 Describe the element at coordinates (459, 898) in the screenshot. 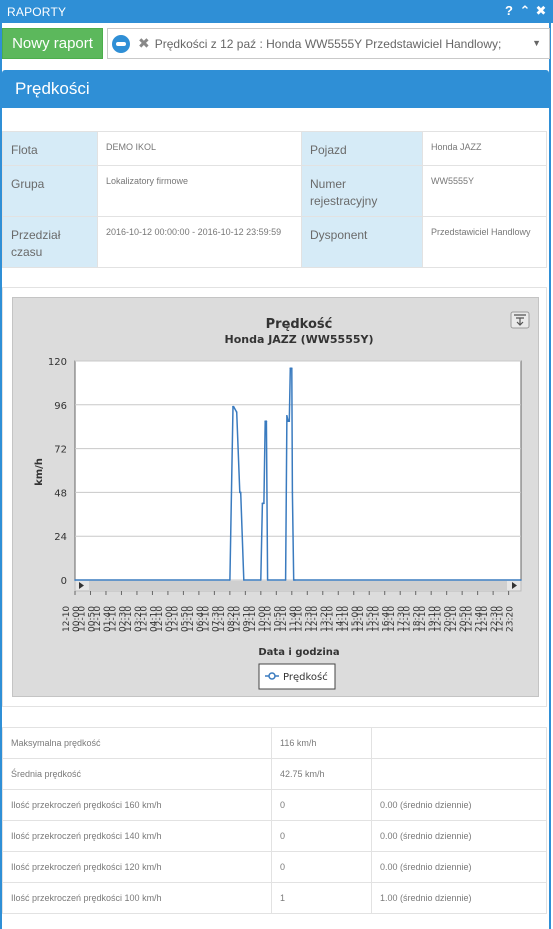

I see `stats-extra: 1.00 (średnio dziennie)` at that location.